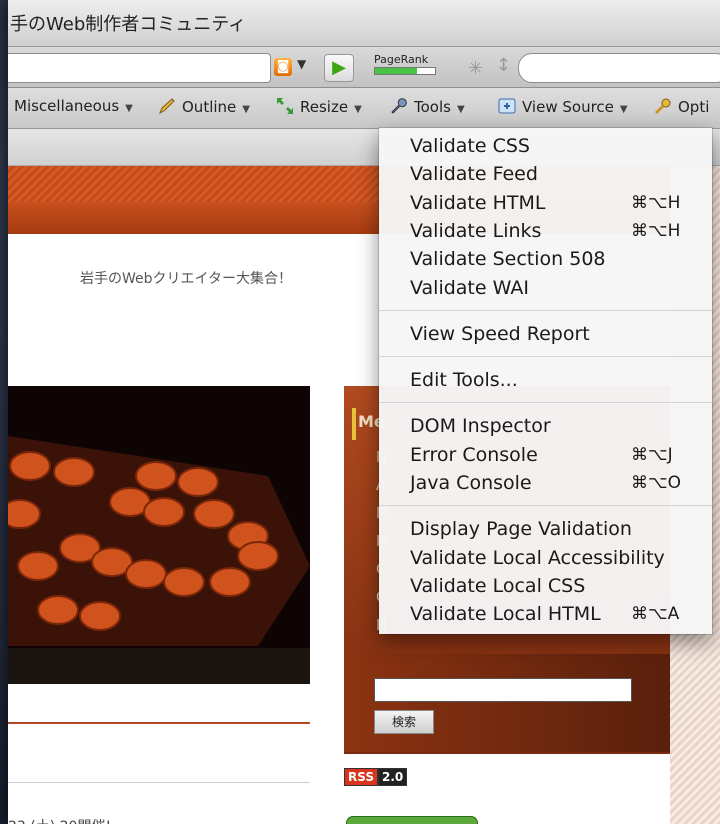  What do you see at coordinates (656, 483) in the screenshot?
I see `menu-shortcut: ⌘⌥O` at bounding box center [656, 483].